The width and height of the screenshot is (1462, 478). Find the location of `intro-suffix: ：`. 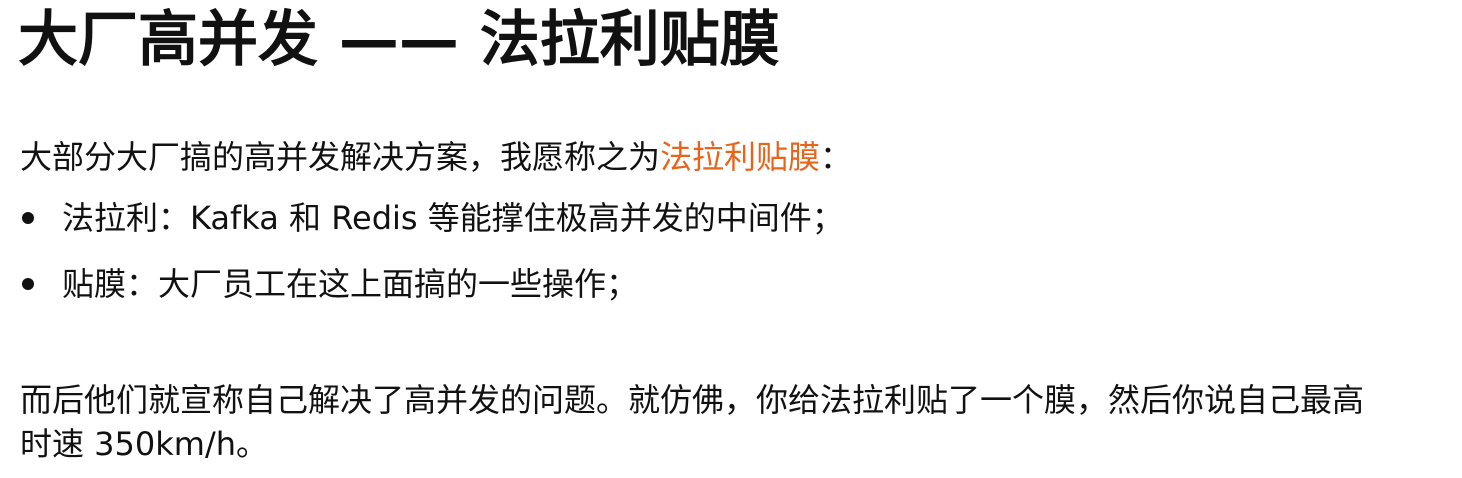

intro-suffix: ： is located at coordinates (836, 157).